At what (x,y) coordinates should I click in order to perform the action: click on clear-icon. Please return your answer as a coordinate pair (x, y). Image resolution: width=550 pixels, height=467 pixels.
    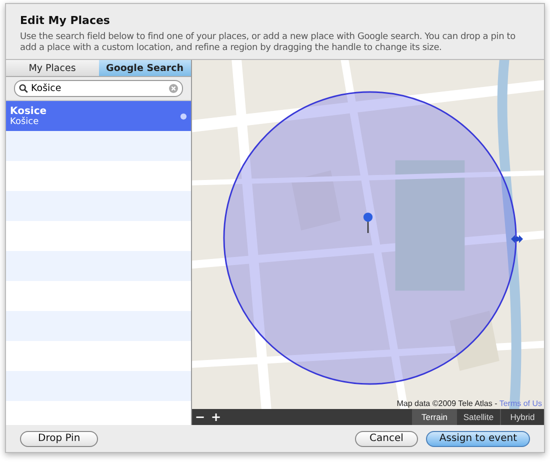
    Looking at the image, I should click on (173, 88).